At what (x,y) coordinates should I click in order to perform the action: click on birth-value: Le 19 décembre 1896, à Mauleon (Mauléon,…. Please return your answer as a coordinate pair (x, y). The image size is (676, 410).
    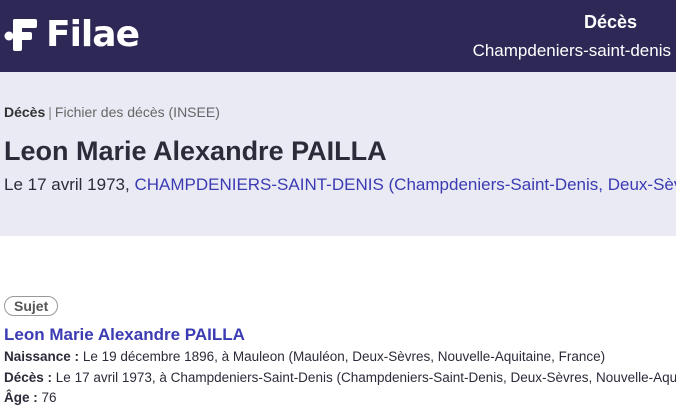
    Looking at the image, I should click on (344, 356).